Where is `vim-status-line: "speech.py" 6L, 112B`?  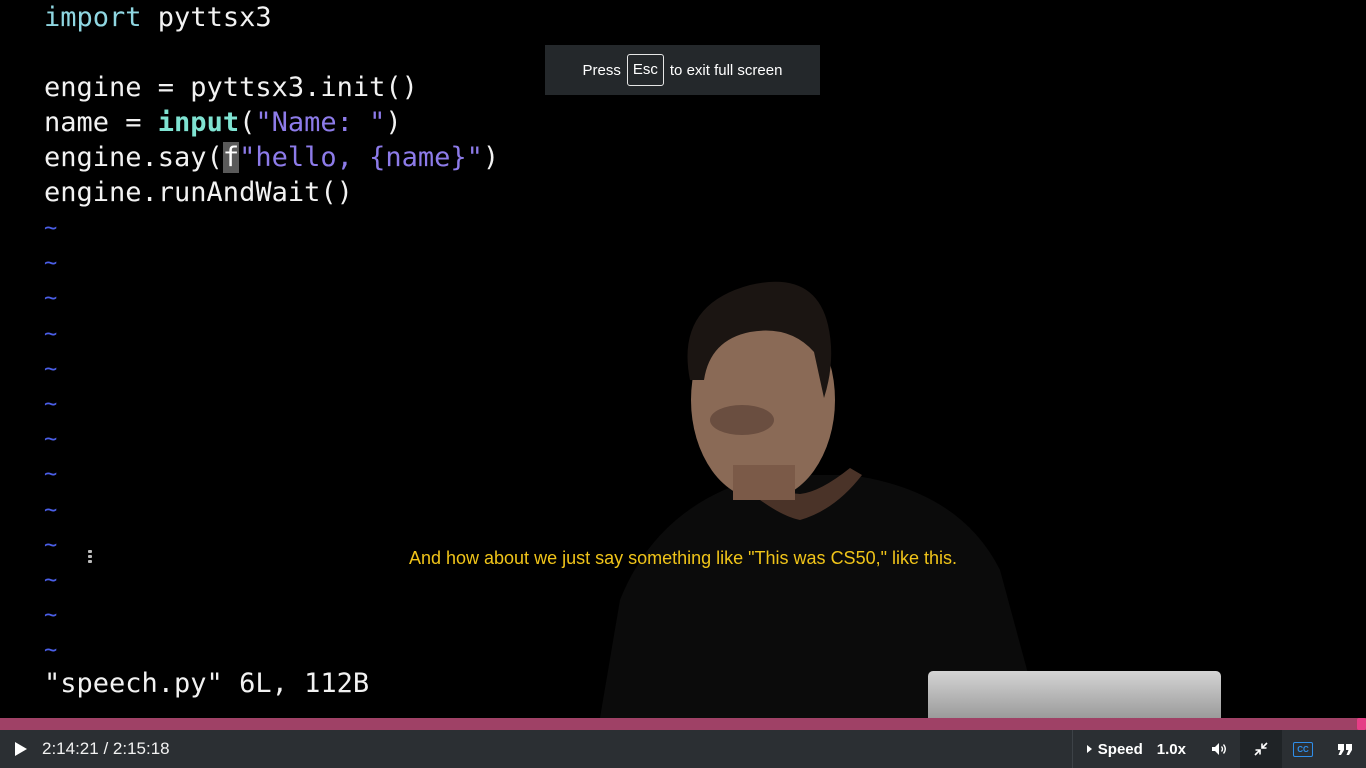 vim-status-line: "speech.py" 6L, 112B is located at coordinates (207, 683).